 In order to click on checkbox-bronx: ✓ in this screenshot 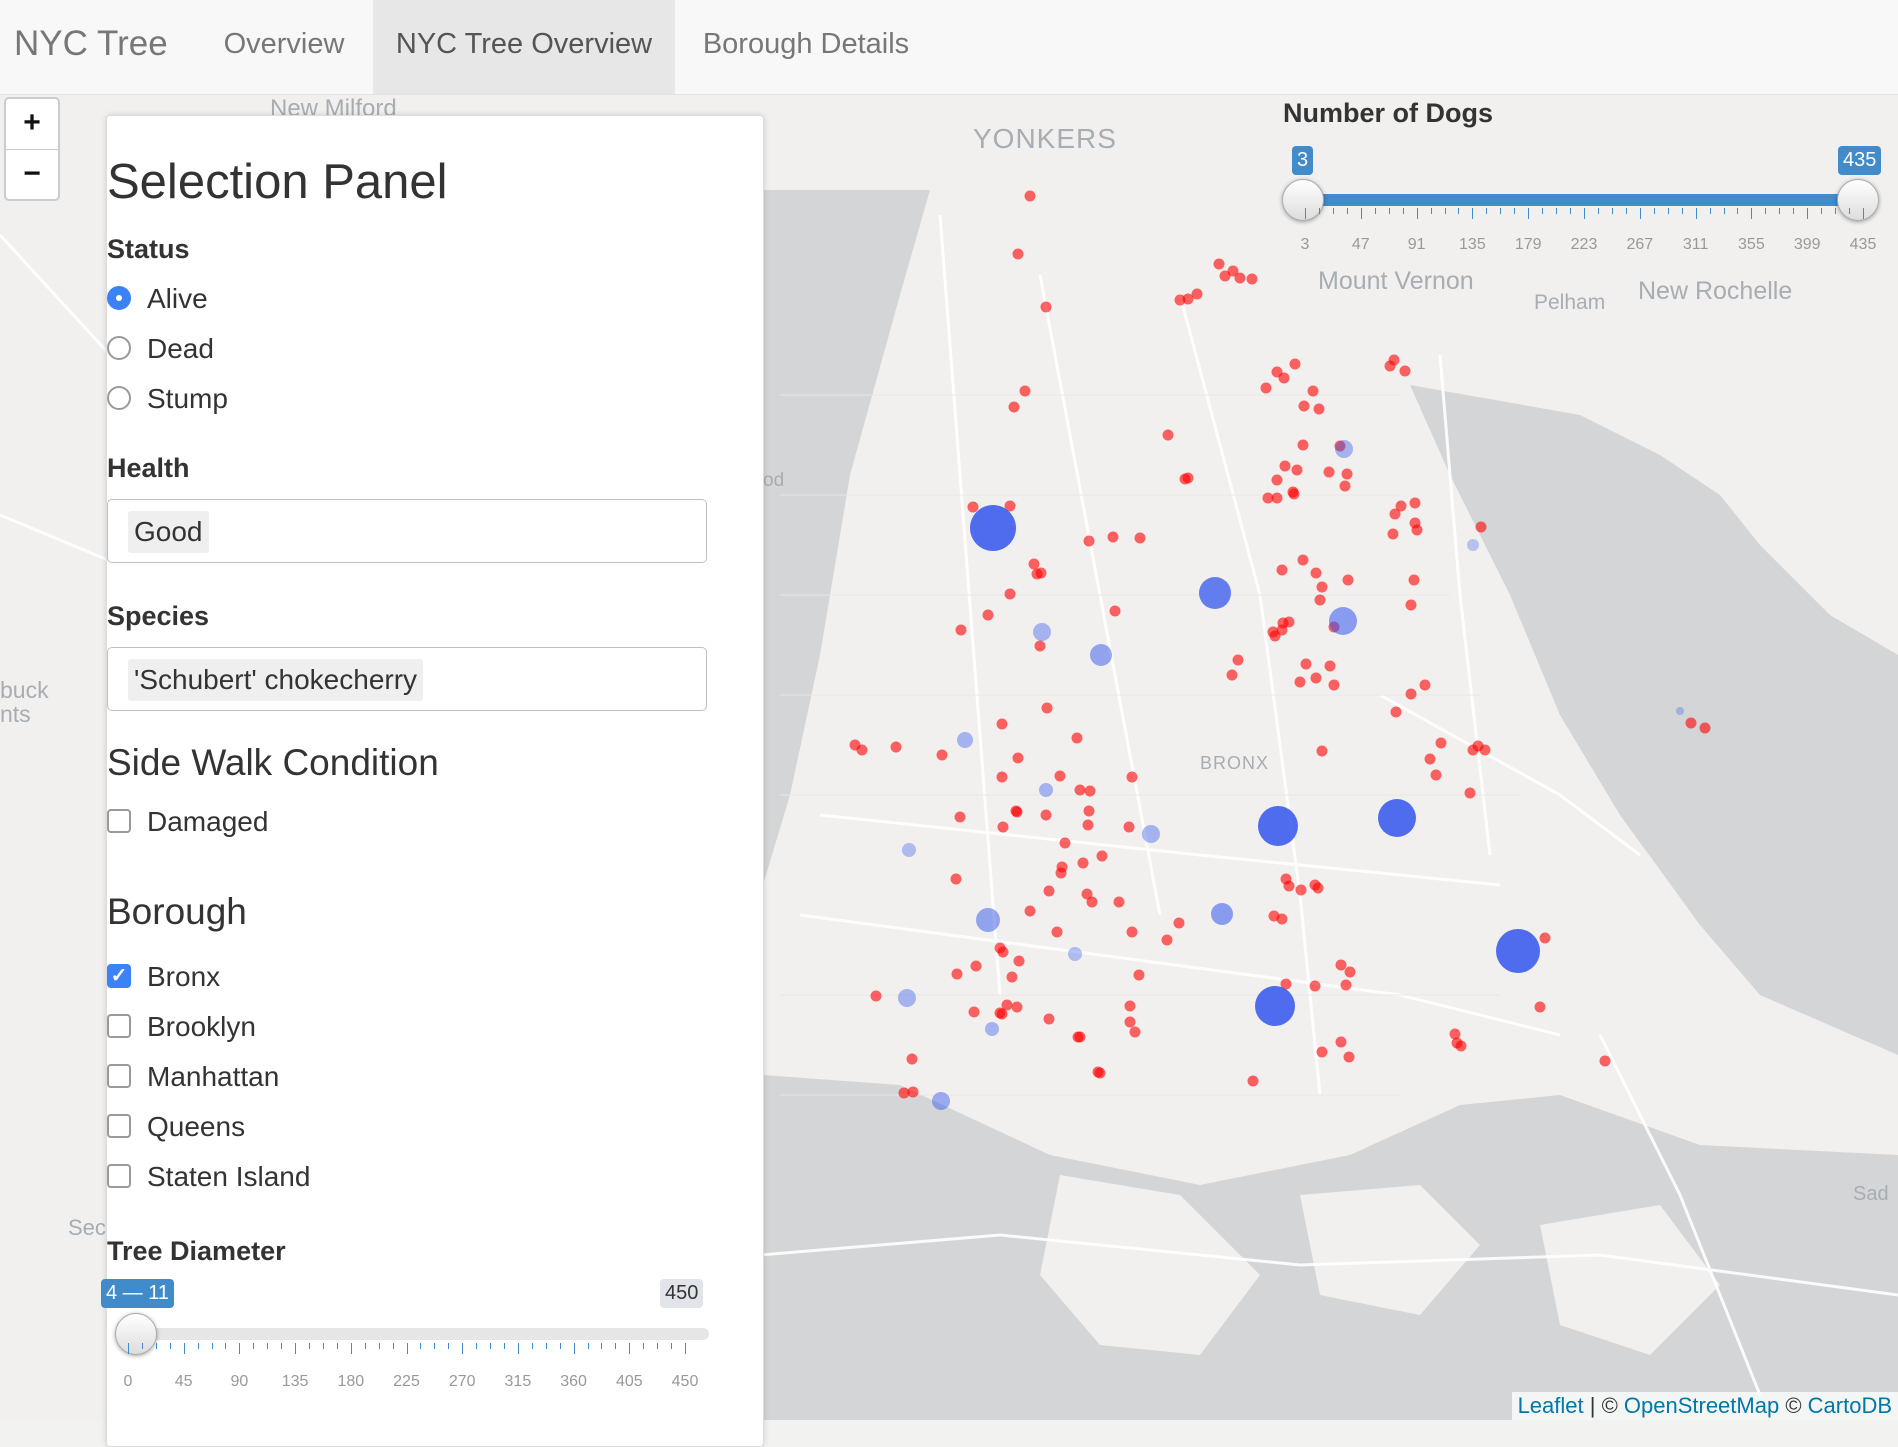, I will do `click(119, 976)`.